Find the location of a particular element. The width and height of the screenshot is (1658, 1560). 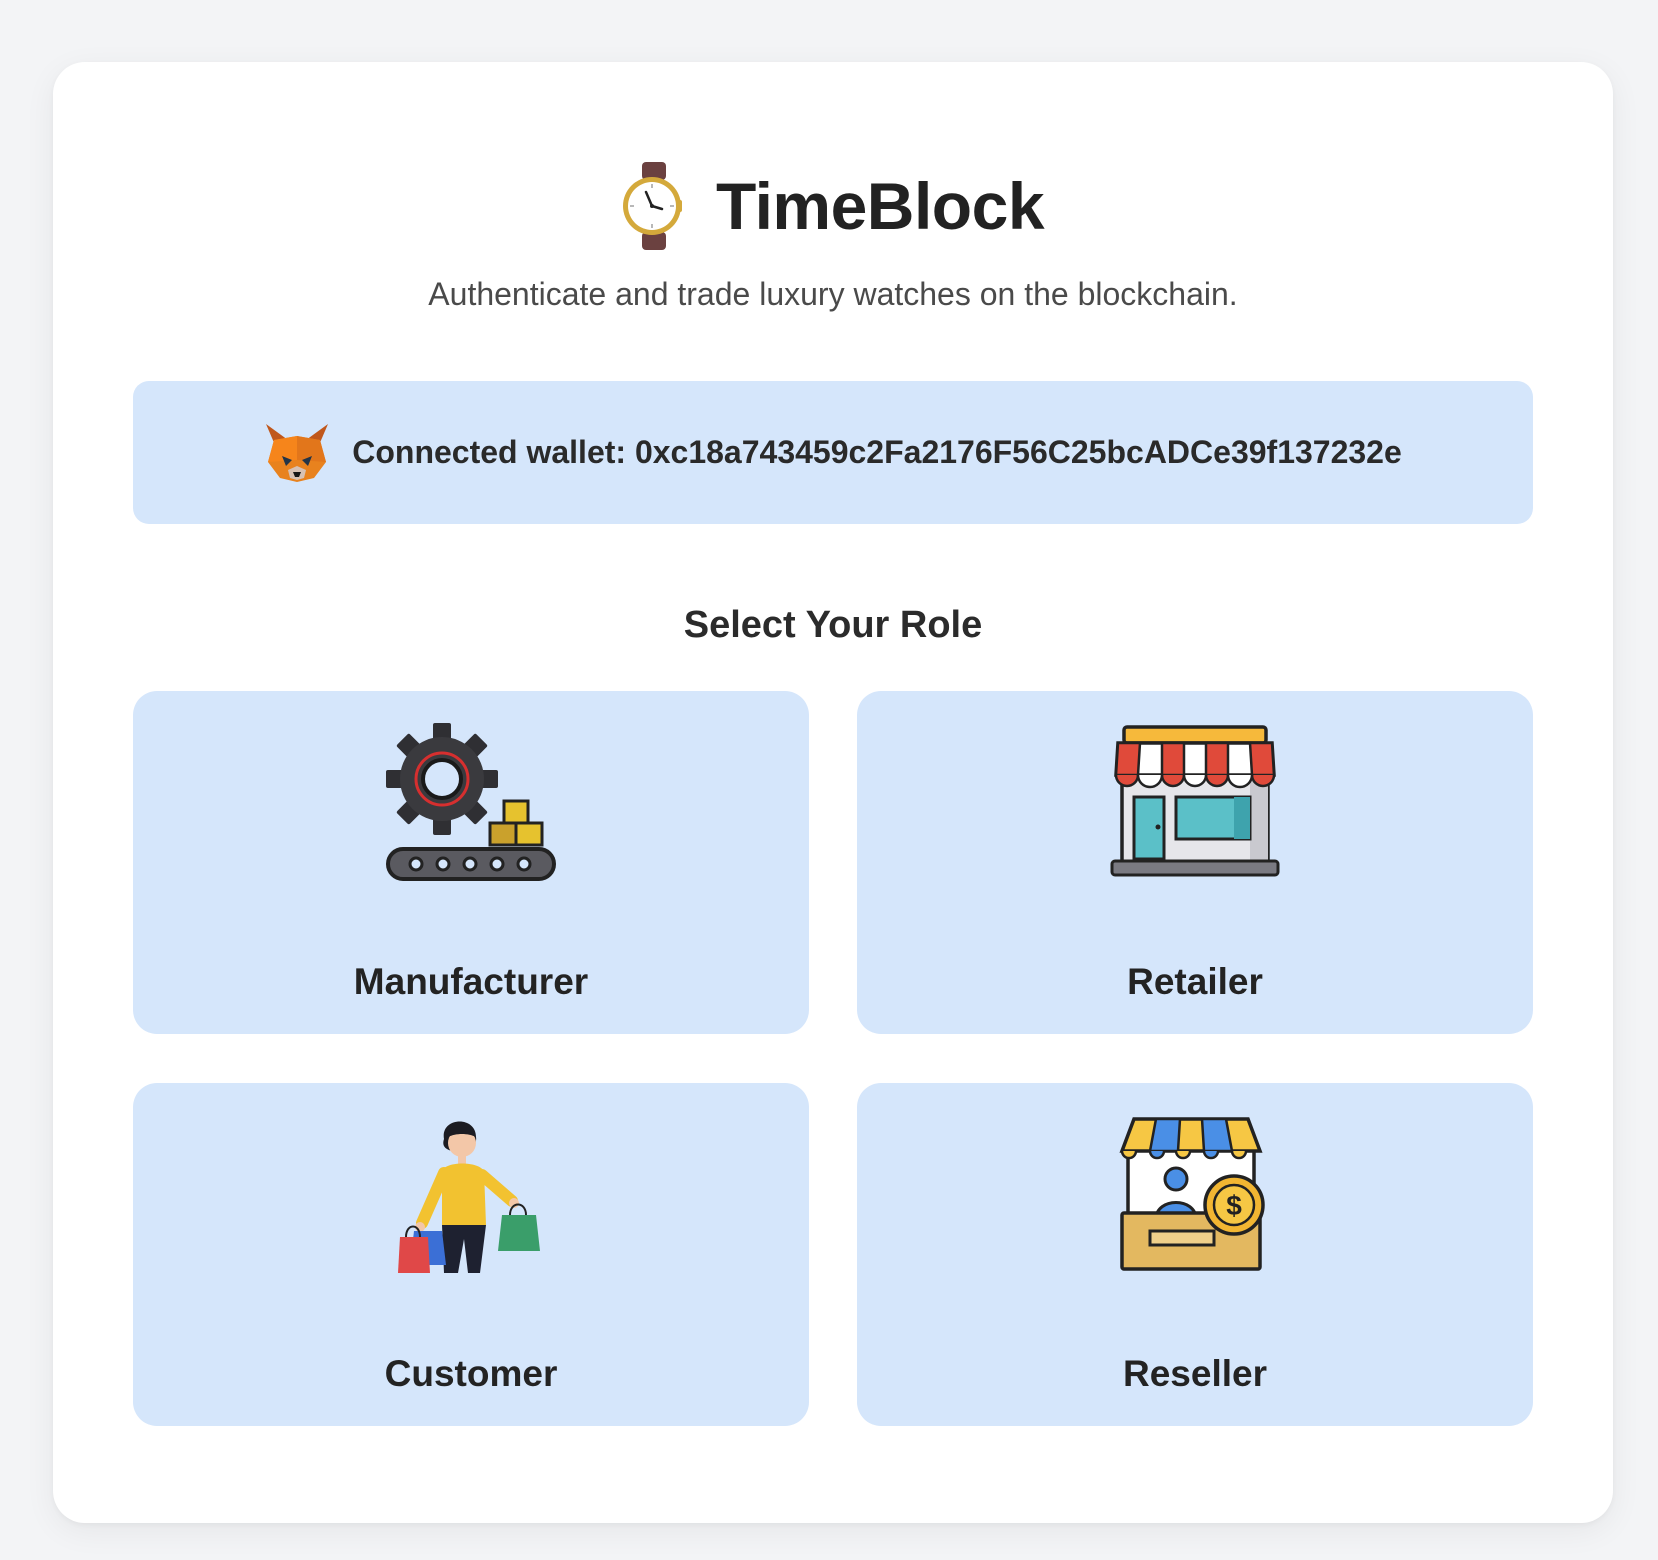

role-card-retailer: Retailer is located at coordinates (1195, 862).